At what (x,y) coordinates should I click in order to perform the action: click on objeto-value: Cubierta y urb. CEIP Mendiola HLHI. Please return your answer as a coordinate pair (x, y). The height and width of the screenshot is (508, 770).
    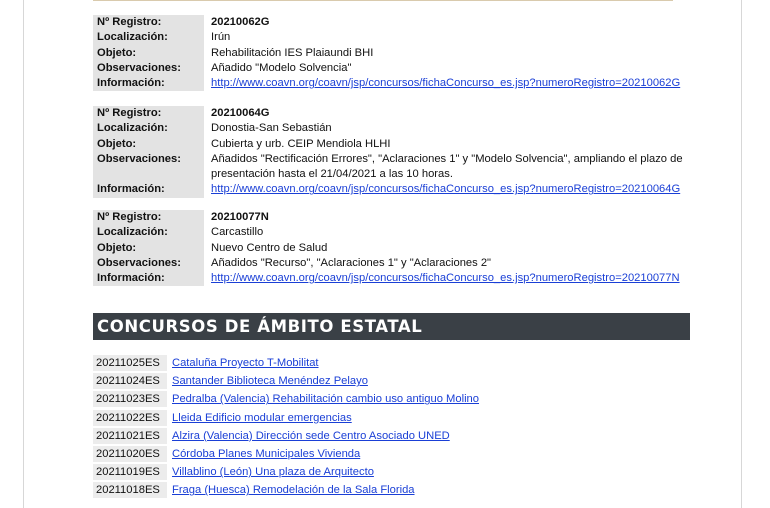
    Looking at the image, I should click on (301, 143).